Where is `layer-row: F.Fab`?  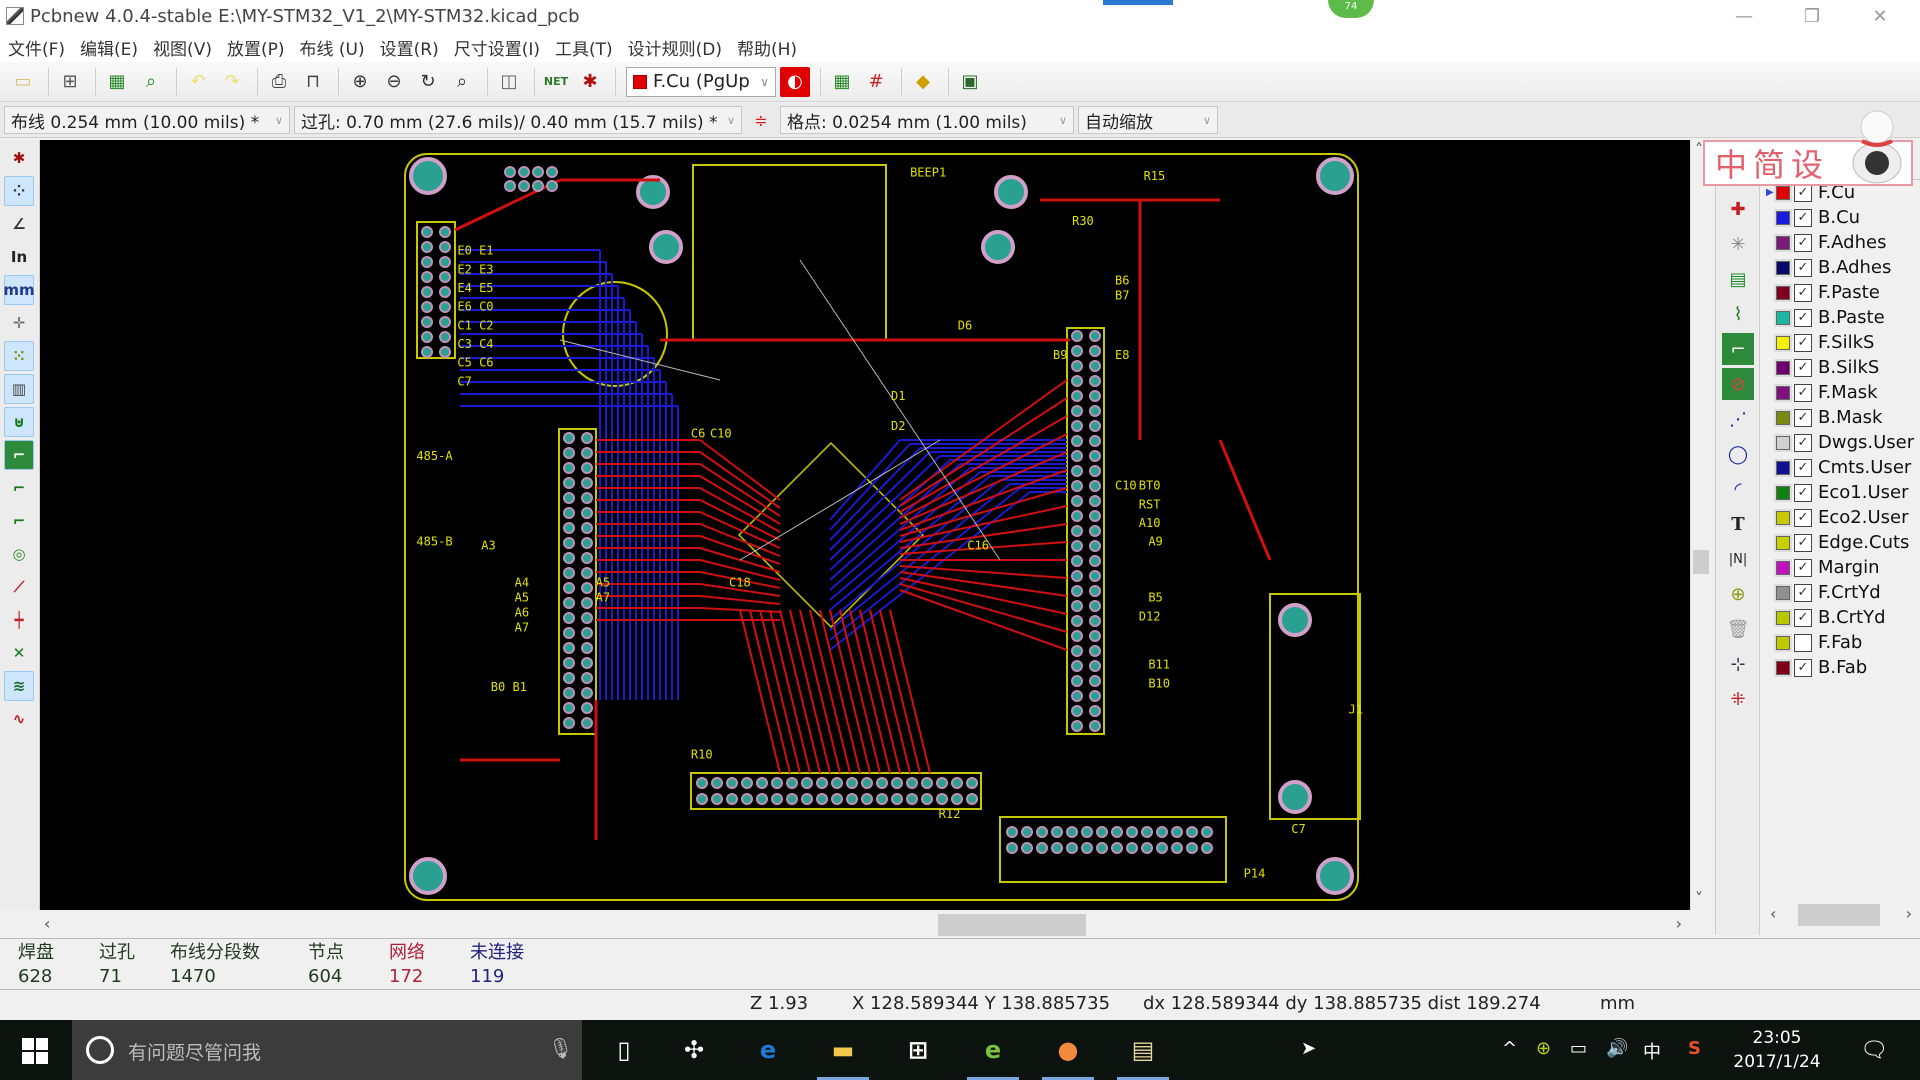 layer-row: F.Fab is located at coordinates (1841, 642).